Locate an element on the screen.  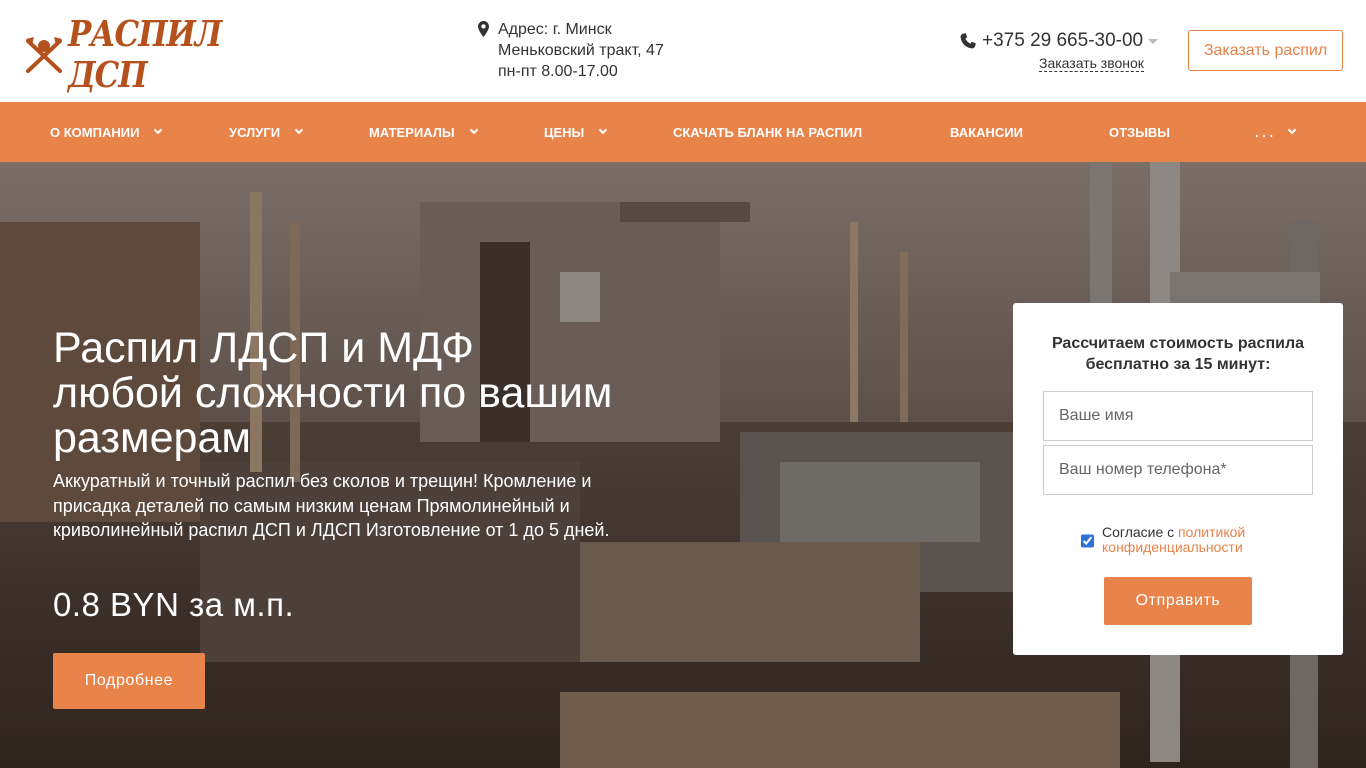
phone-block: +375 29 665-30-00 Заказать звонок is located at coordinates (1060, 51).